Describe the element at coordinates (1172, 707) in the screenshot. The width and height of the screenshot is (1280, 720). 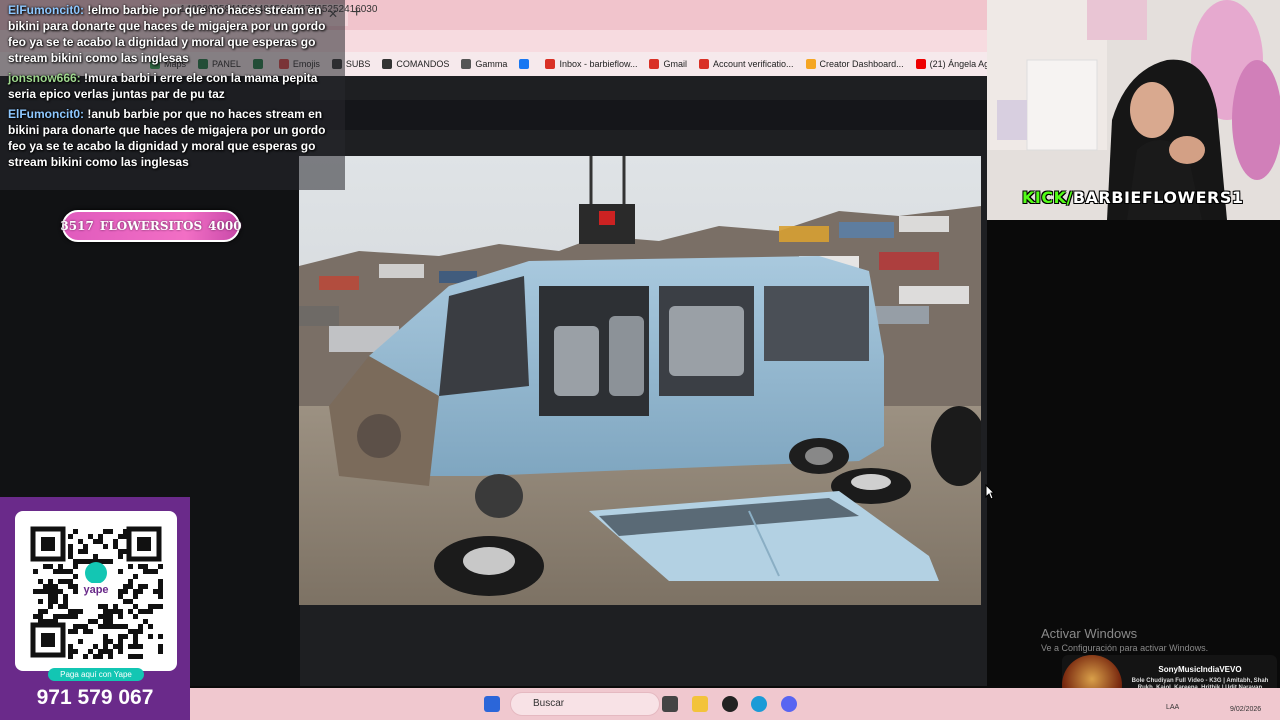
I see `language-indicator: LAA` at that location.